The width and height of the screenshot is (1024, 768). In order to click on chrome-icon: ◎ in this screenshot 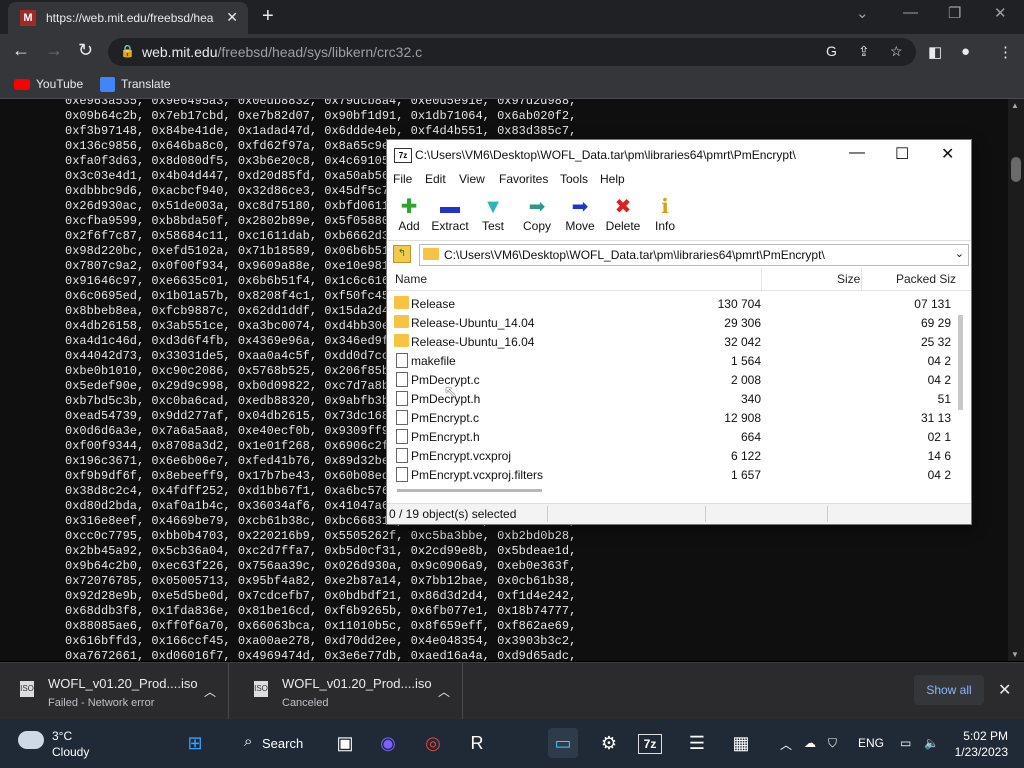, I will do `click(433, 743)`.